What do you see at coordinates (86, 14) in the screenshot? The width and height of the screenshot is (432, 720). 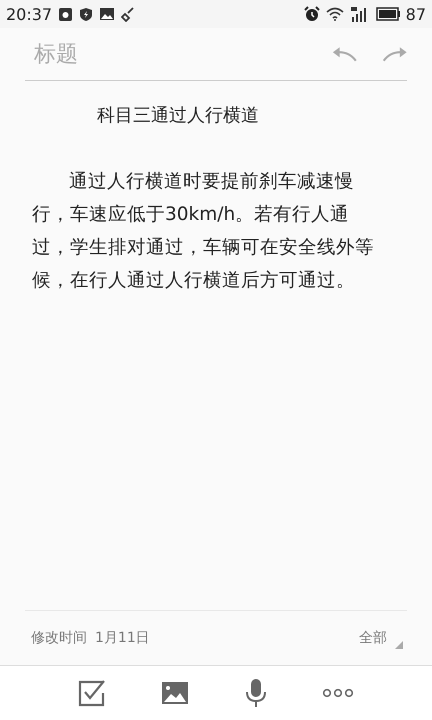 I see `shield-icon` at bounding box center [86, 14].